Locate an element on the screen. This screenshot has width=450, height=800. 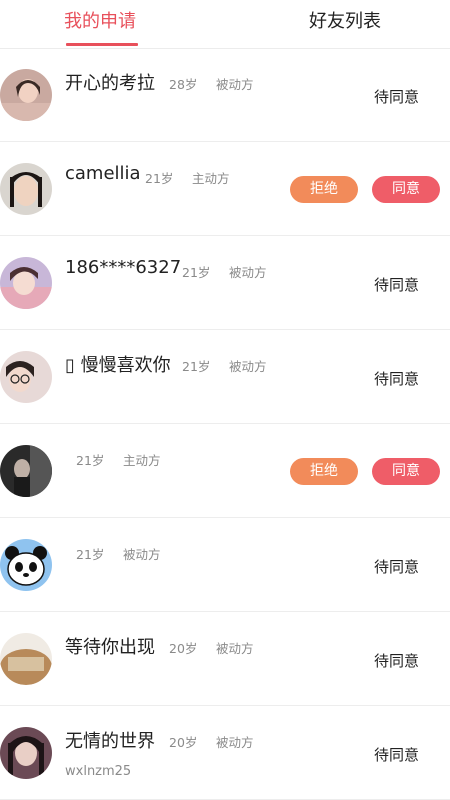
list-item: 无情的世界 20岁 被动方 wxlnzm25 待同意 is located at coordinates (225, 753).